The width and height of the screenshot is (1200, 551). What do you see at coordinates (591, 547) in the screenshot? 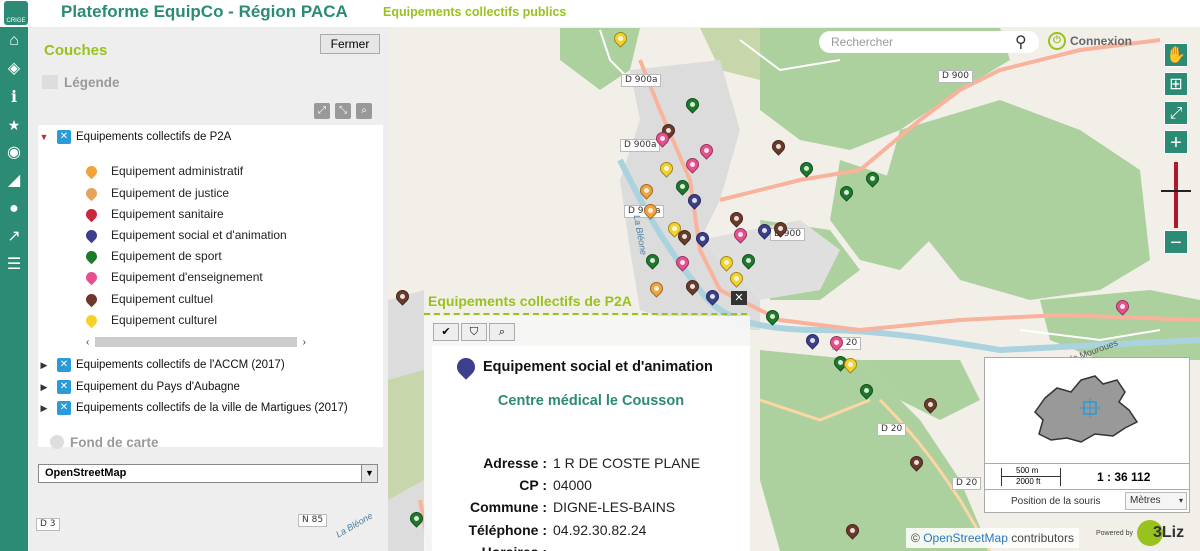
I see `attribute-row: Horaires :` at bounding box center [591, 547].